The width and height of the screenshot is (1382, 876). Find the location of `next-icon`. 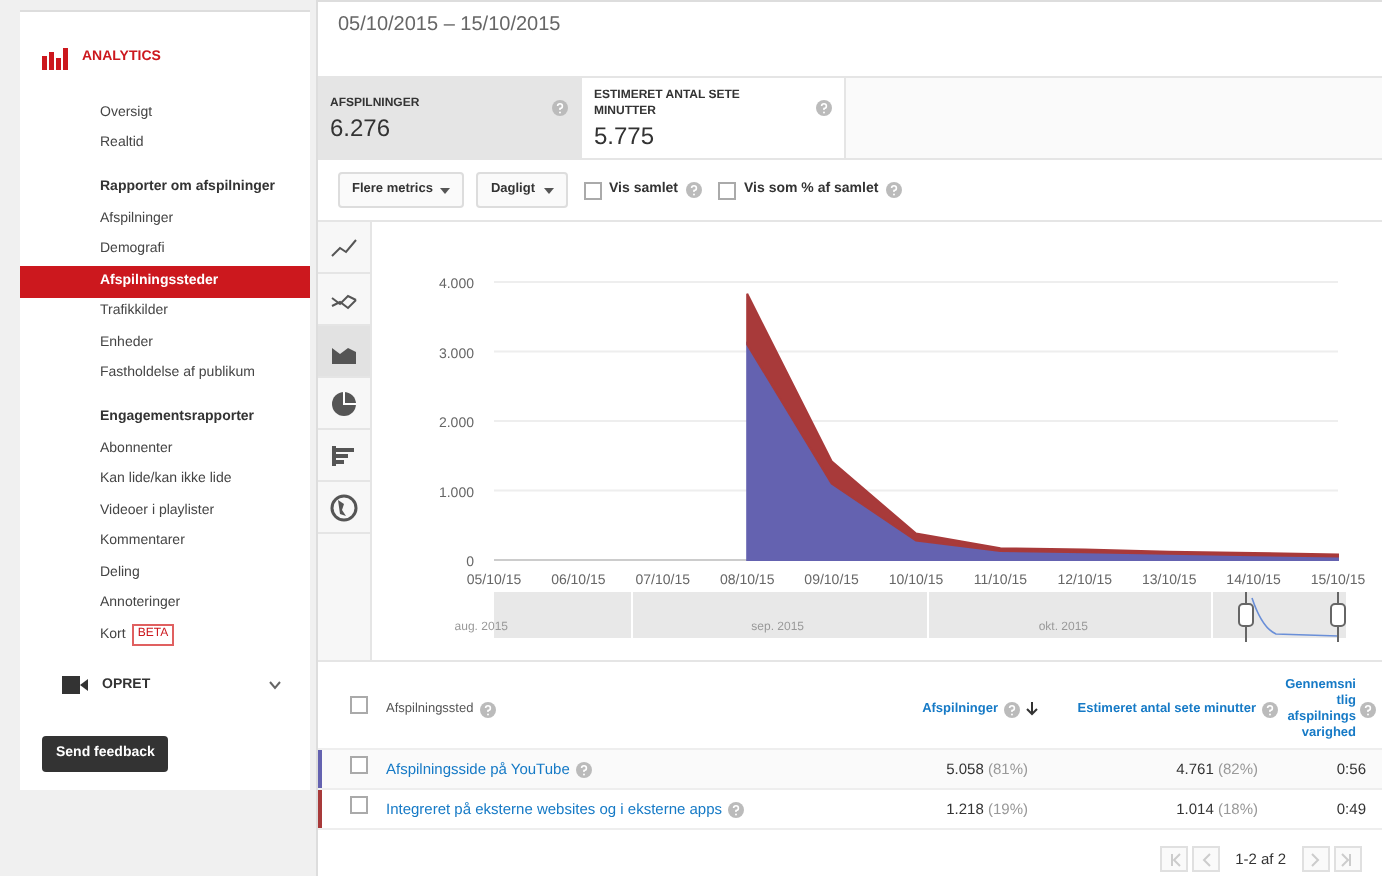

next-icon is located at coordinates (1316, 859).